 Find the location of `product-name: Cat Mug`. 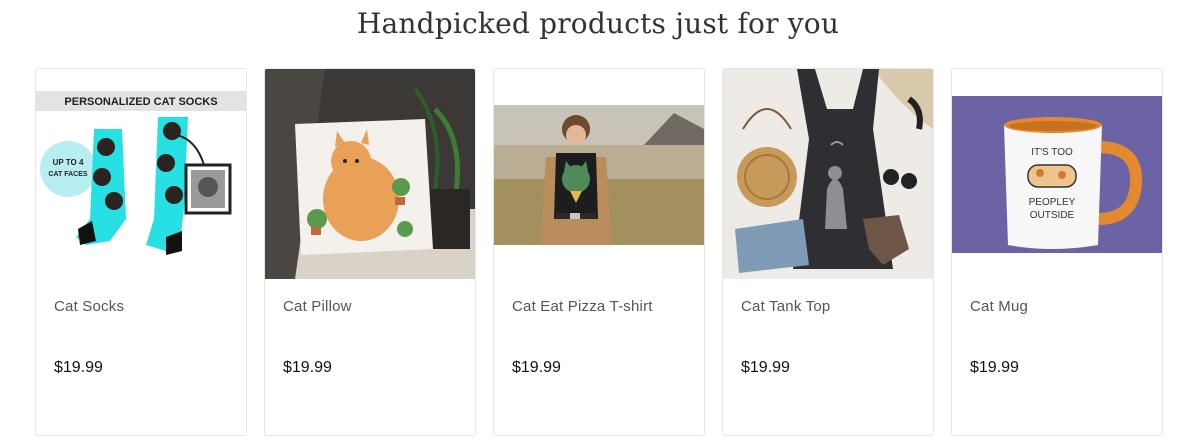

product-name: Cat Mug is located at coordinates (999, 306).